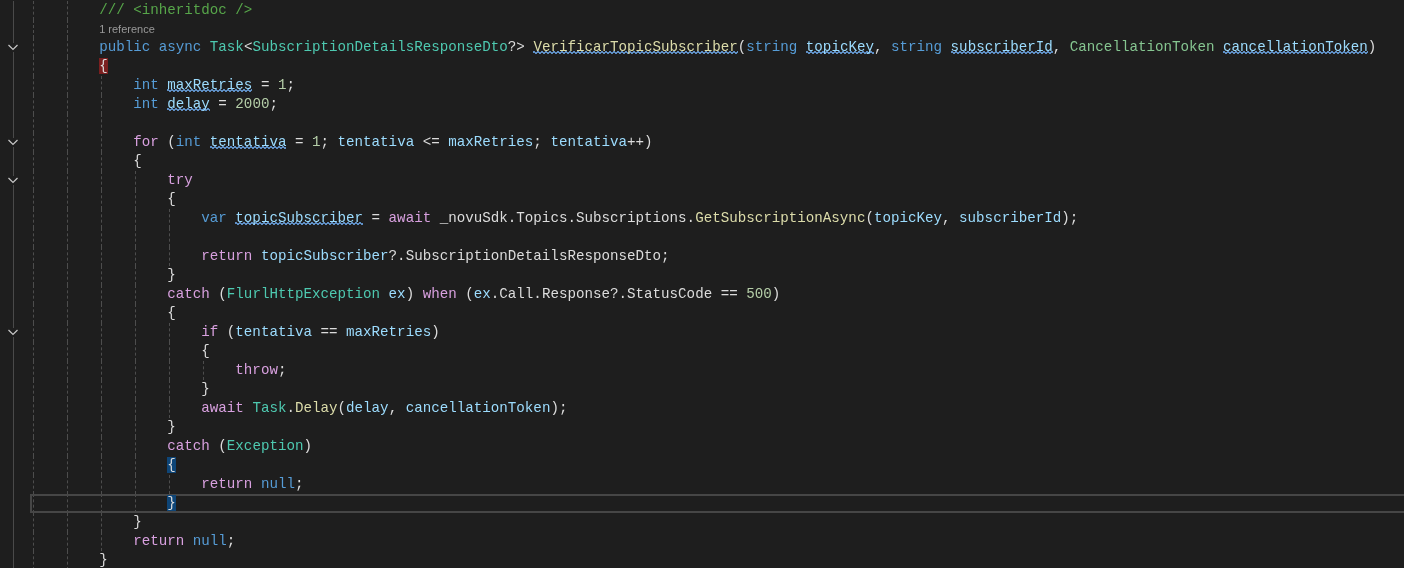 The image size is (1404, 568). I want to click on number-literal: 2000, so click(252, 104).